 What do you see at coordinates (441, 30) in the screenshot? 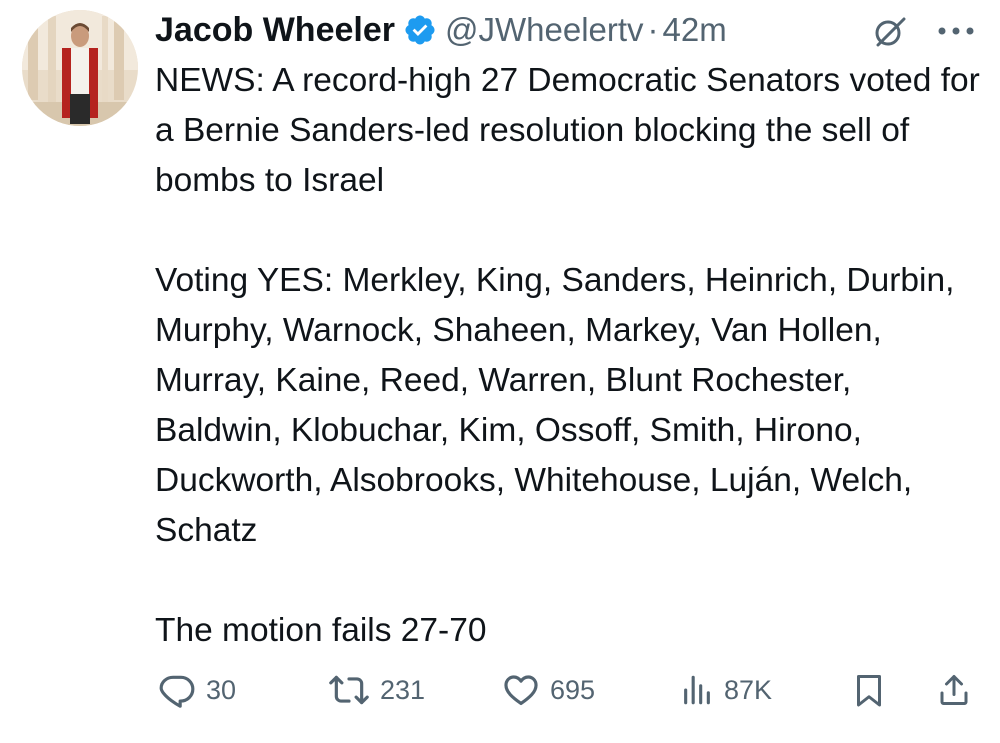
I see `tweet-header: Jacob Wheeler @JWheelertv · 42m` at bounding box center [441, 30].